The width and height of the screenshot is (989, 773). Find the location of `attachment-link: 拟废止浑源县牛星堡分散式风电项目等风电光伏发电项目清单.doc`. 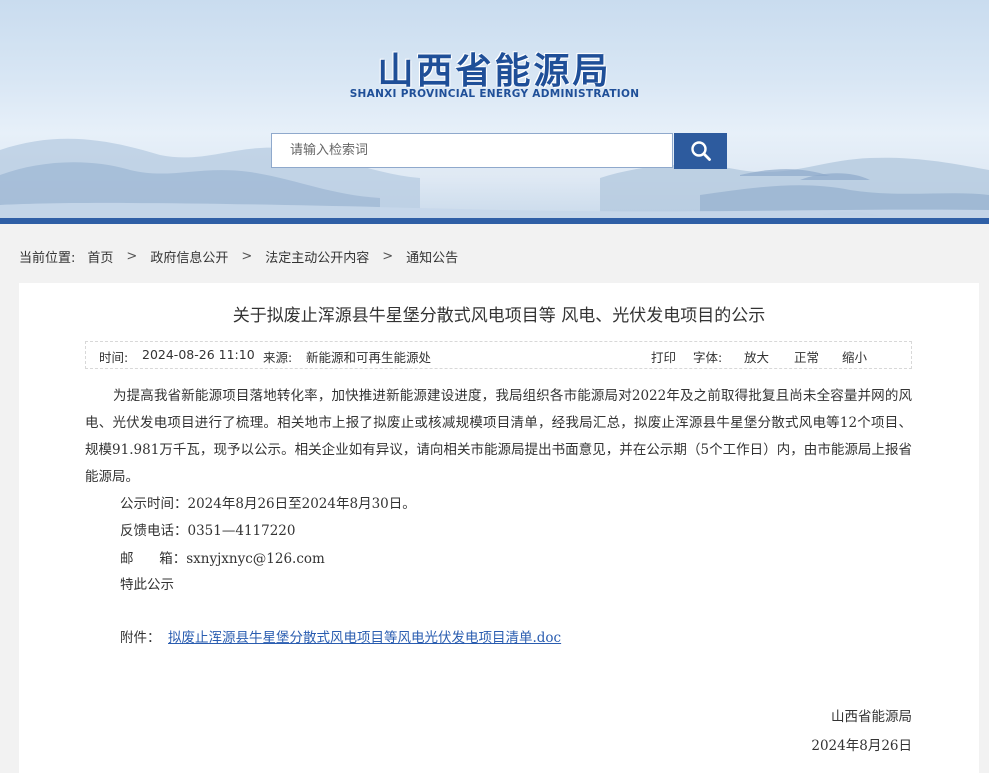

attachment-link: 拟废止浑源县牛星堡分散式风电项目等风电光伏发电项目清单.doc is located at coordinates (364, 636).